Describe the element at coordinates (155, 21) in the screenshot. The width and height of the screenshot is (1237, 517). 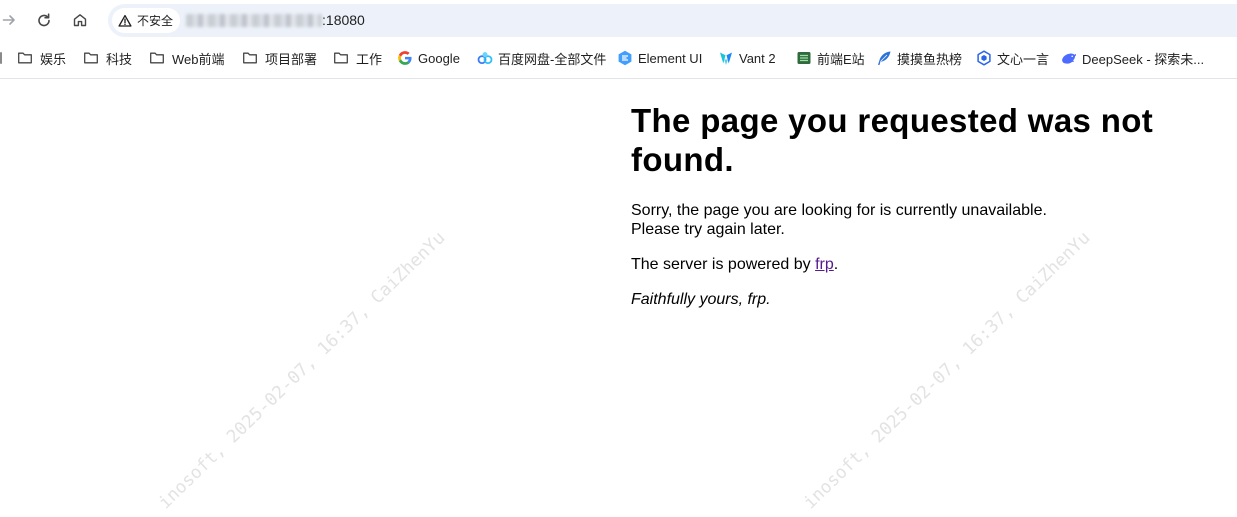
I see `security-label: 不安全` at that location.